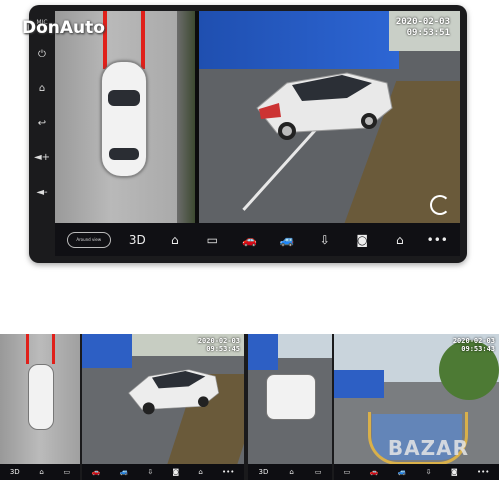  What do you see at coordinates (362, 240) in the screenshot?
I see `camera-icon: ◙` at bounding box center [362, 240].